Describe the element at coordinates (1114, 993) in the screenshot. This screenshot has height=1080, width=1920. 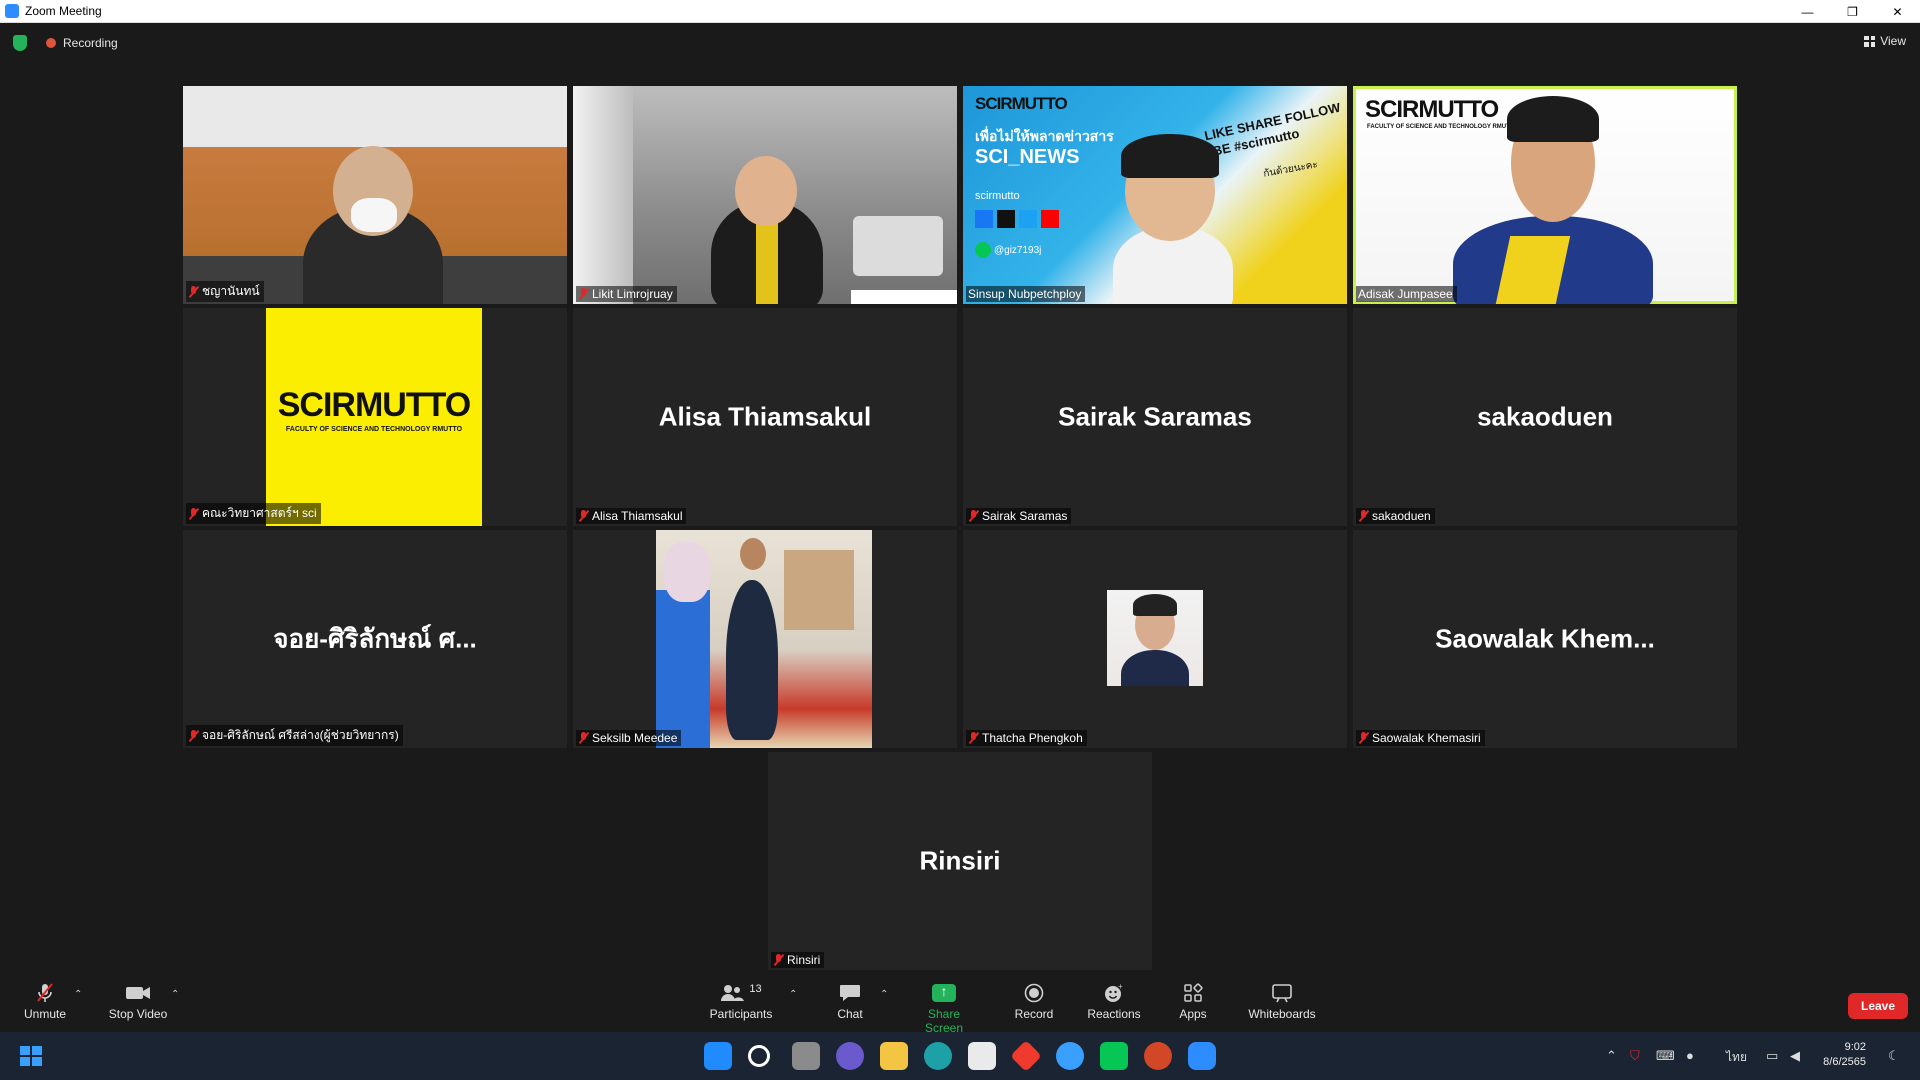
I see `smiley-face-icon: +` at that location.